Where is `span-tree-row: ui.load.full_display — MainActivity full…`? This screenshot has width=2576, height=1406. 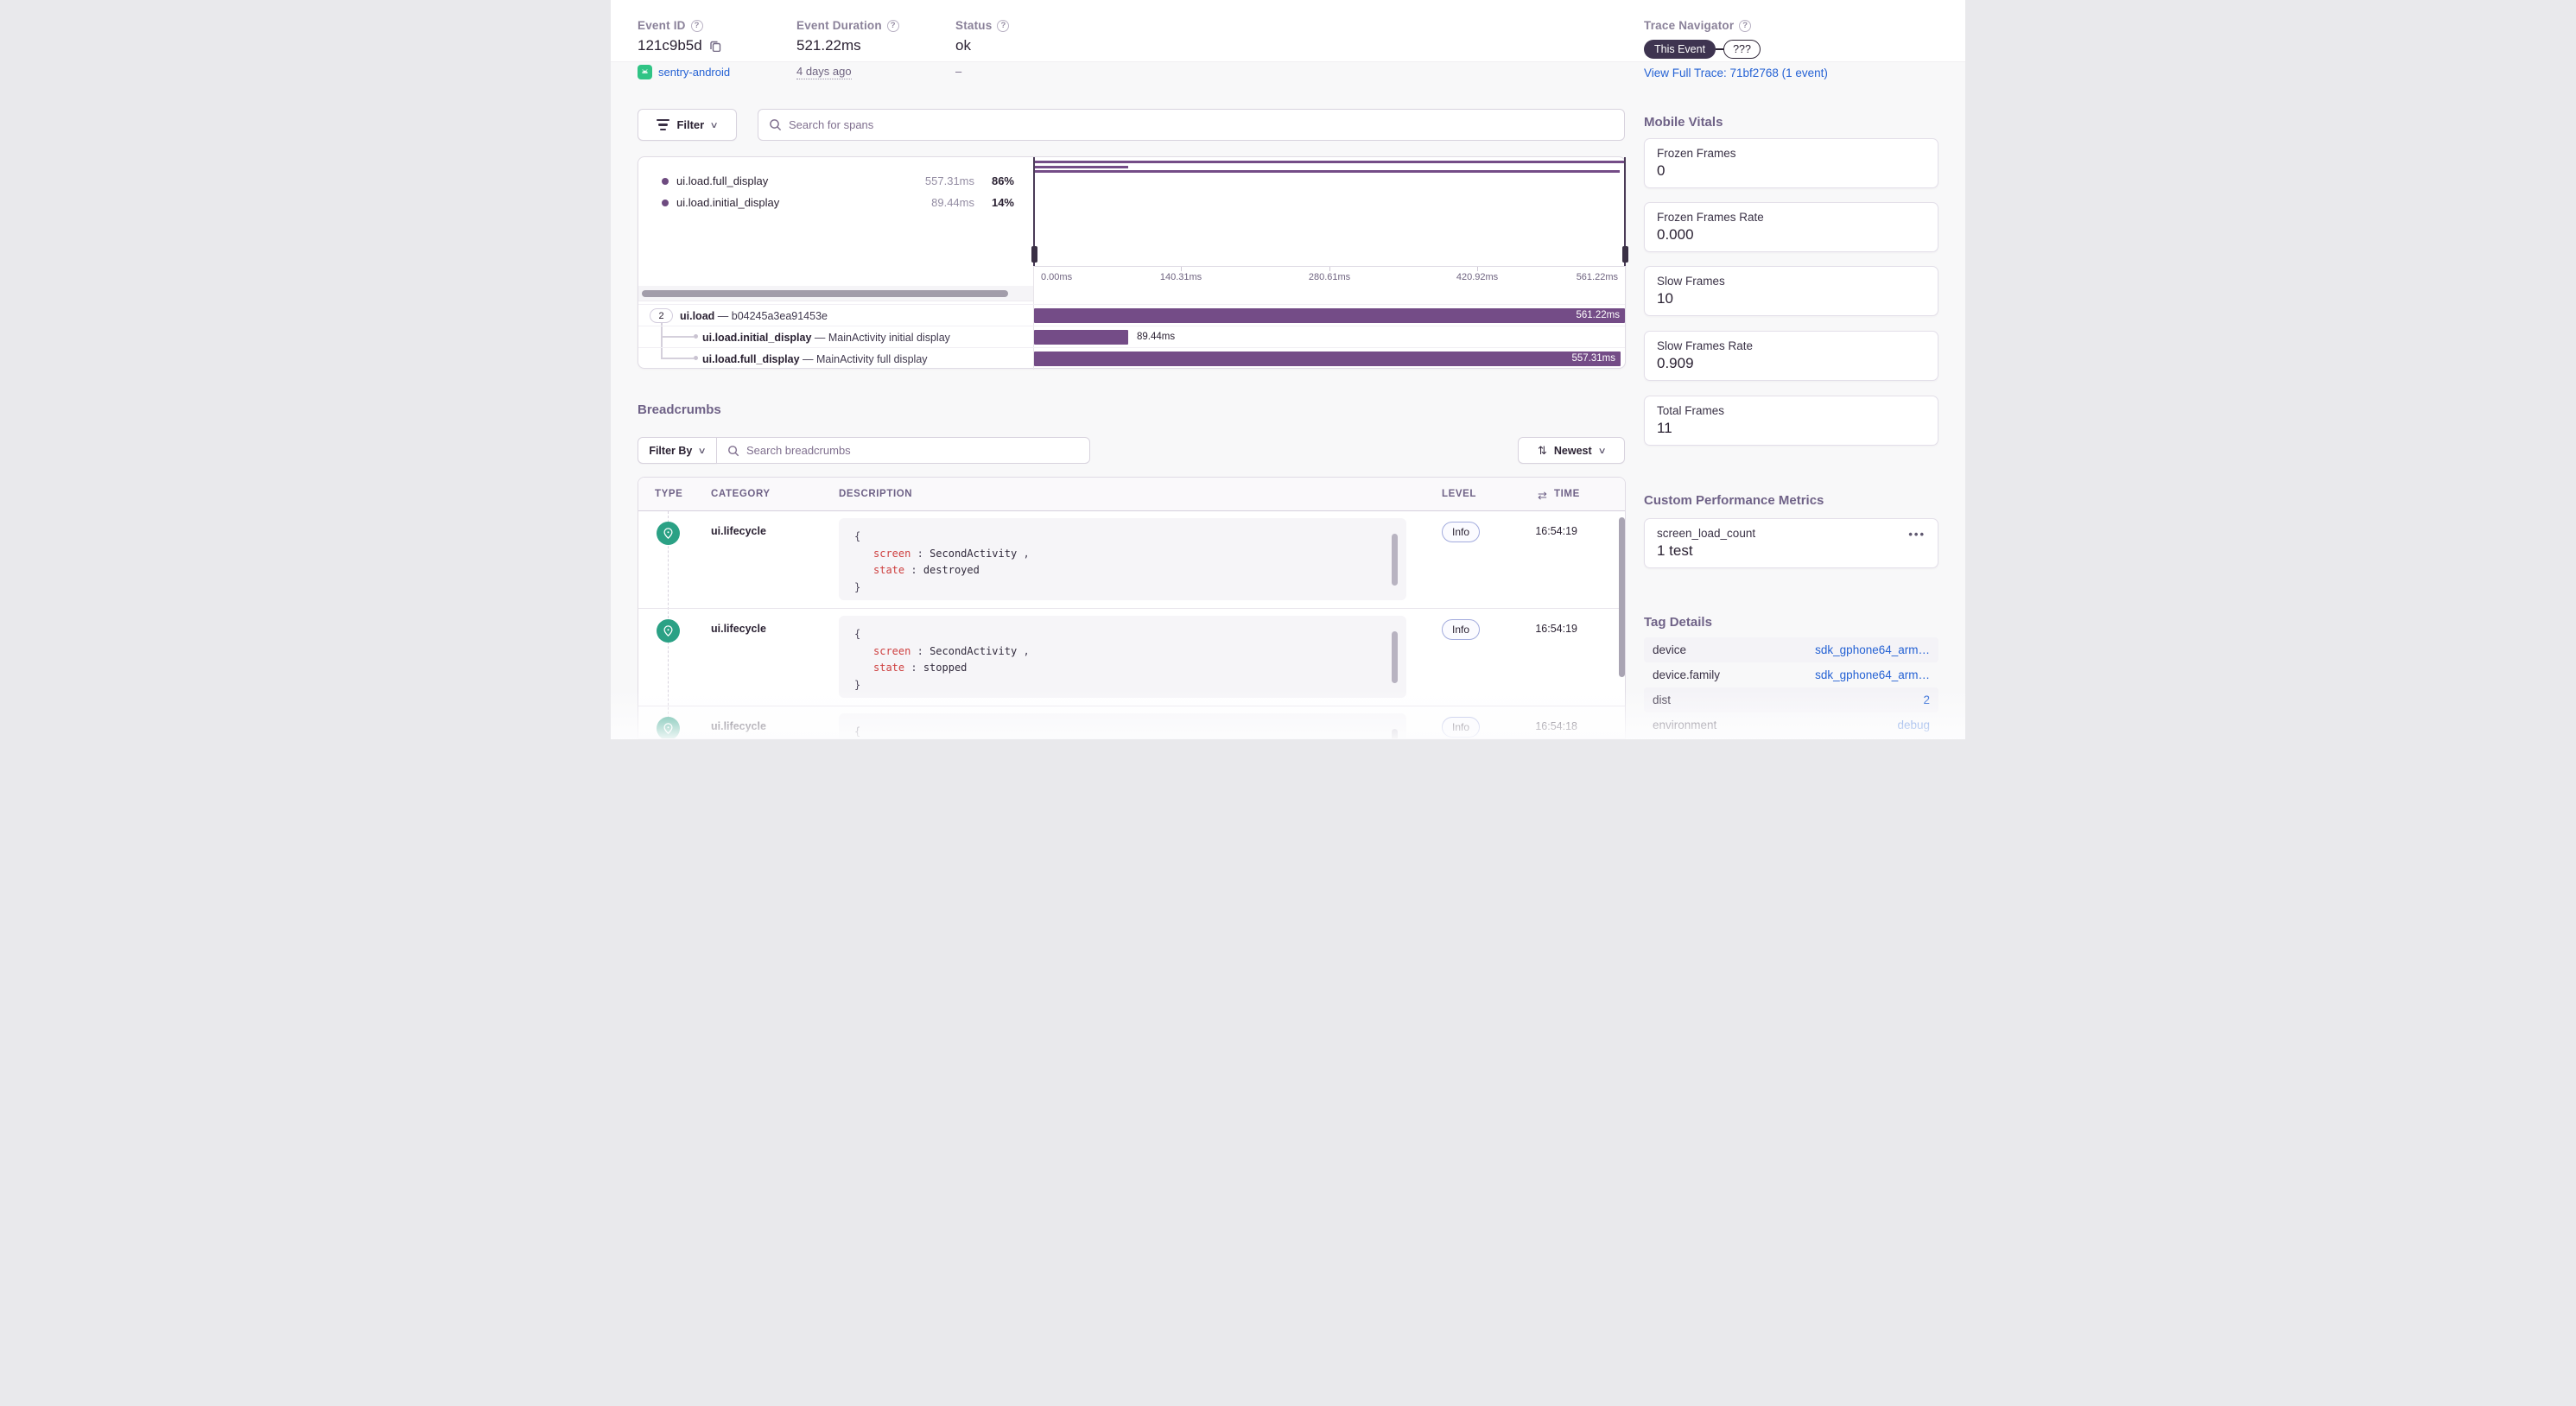
span-tree-row: ui.load.full_display — MainActivity full… is located at coordinates (1131, 358).